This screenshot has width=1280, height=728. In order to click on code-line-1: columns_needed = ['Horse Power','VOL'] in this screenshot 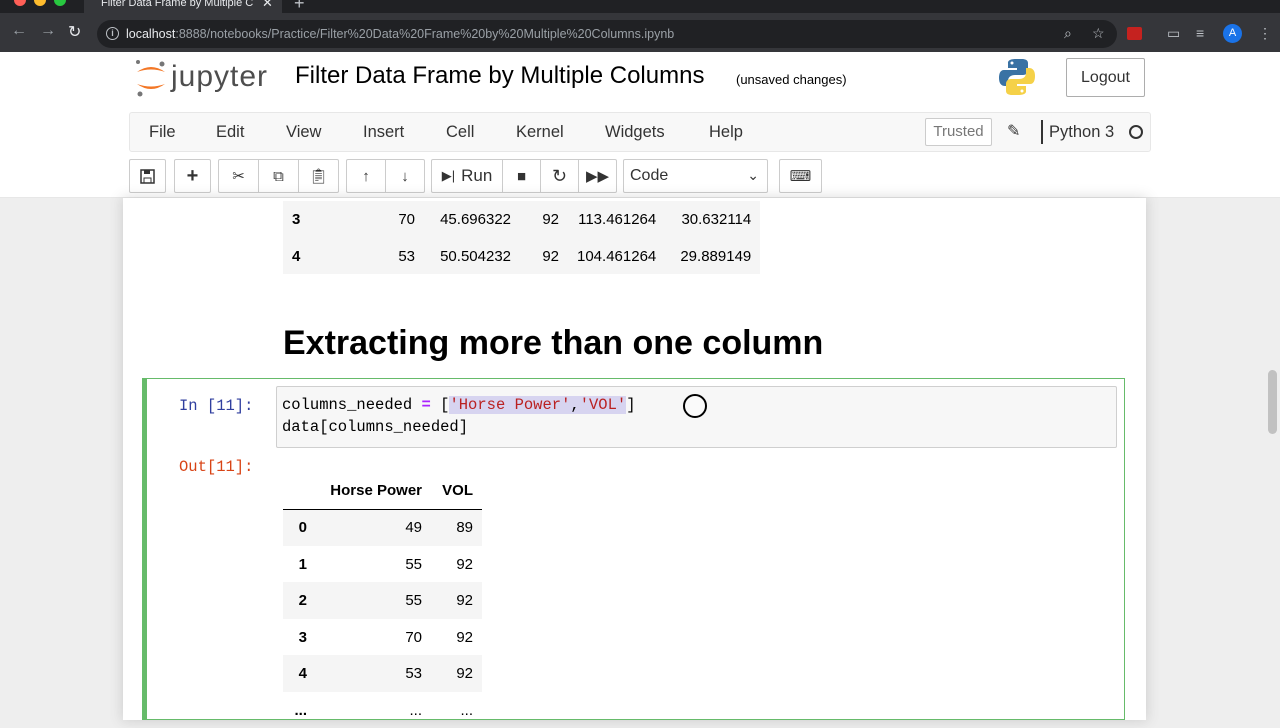, I will do `click(459, 405)`.